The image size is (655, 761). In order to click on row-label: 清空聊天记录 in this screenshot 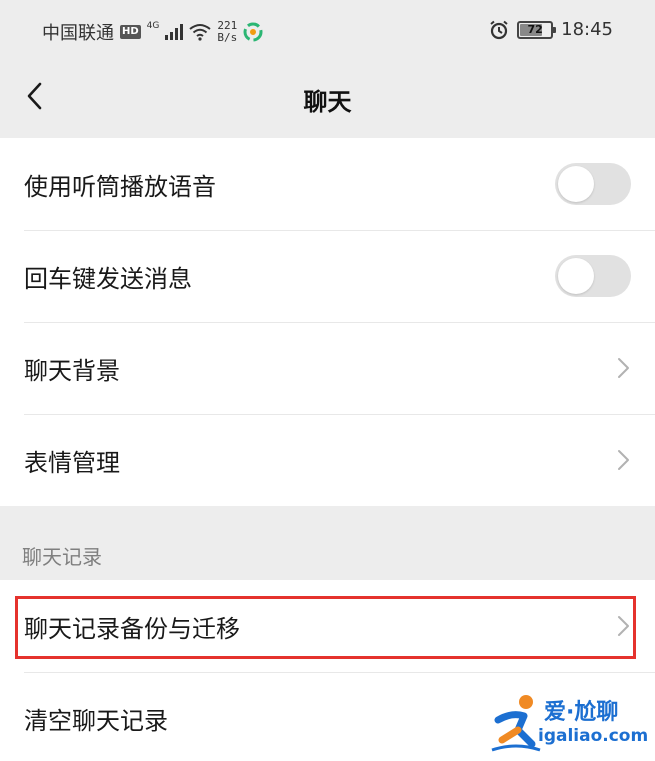, I will do `click(96, 720)`.